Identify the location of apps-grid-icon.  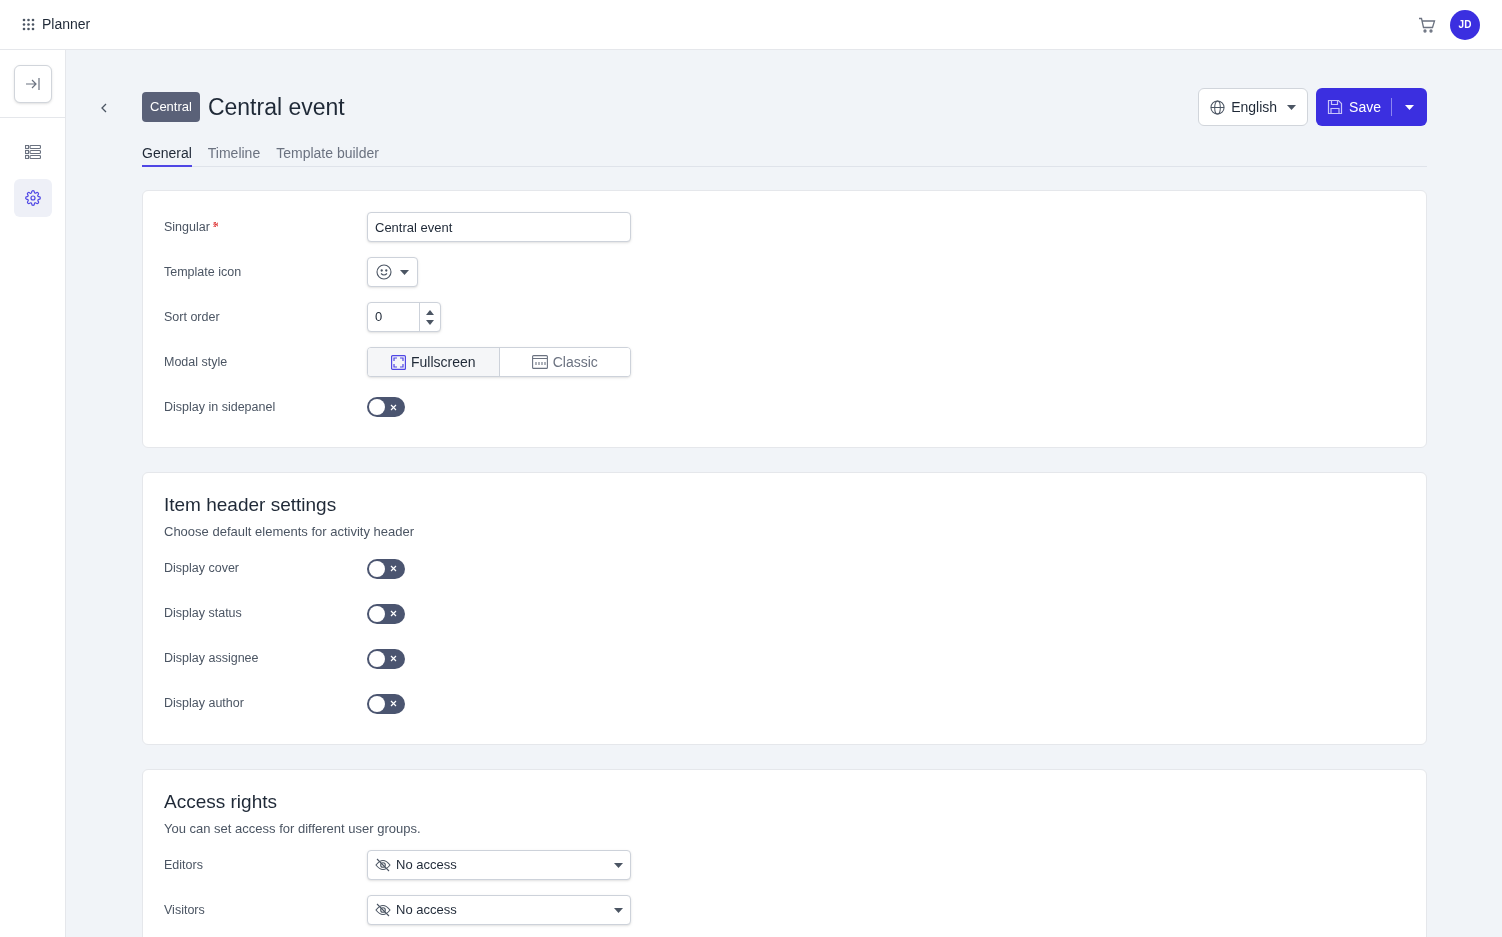
(28, 24).